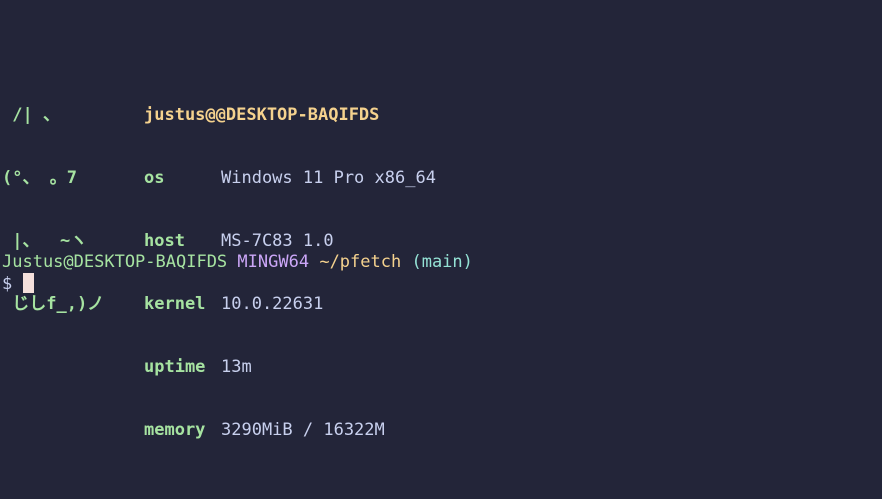 This screenshot has height=499, width=882. I want to click on info-row-uptime: uptime 13m, so click(290, 367).